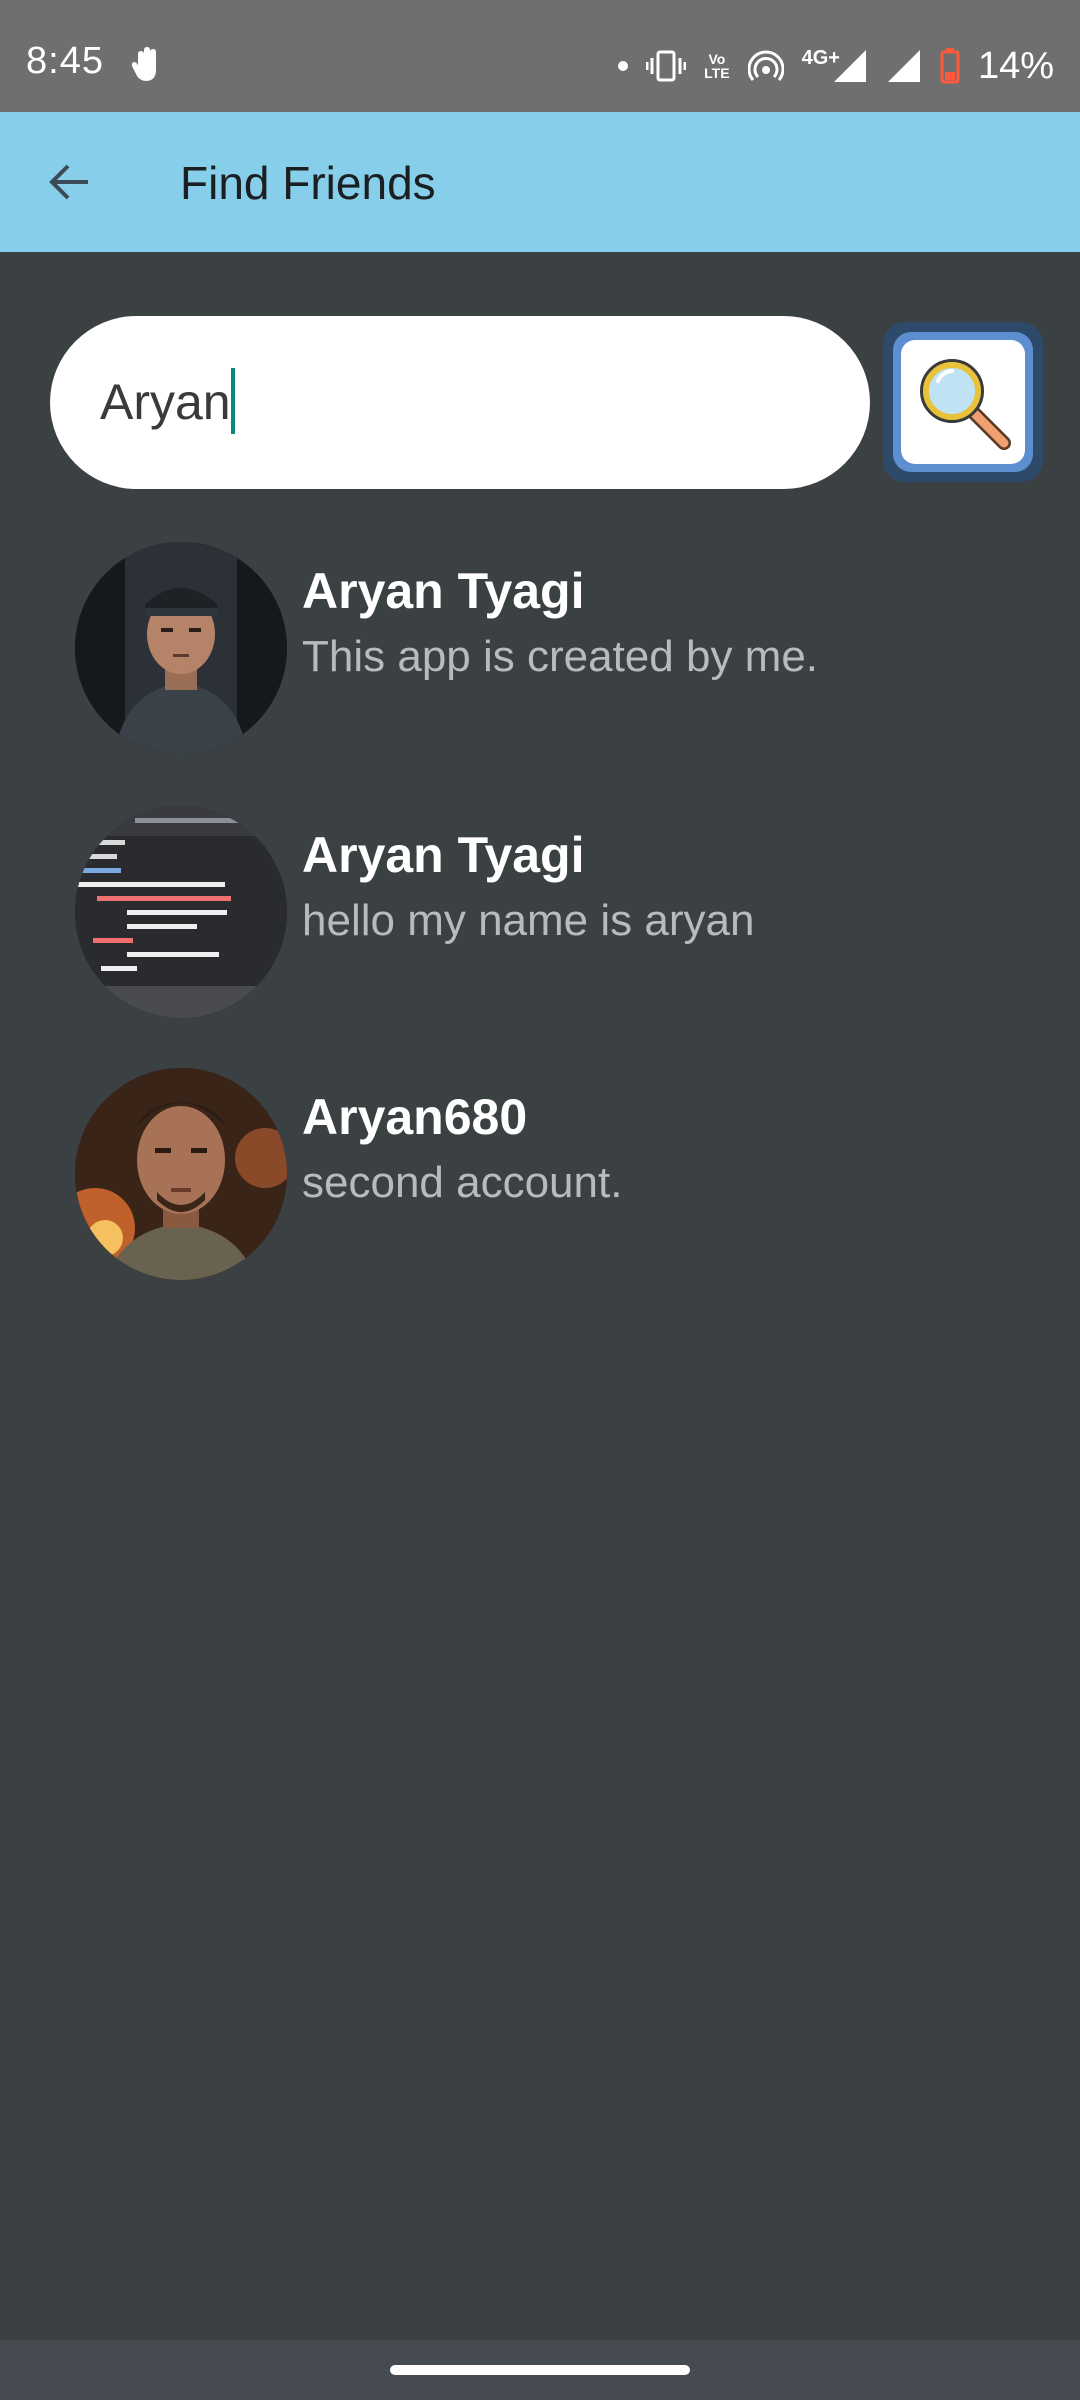  I want to click on list-item: Aryan680 second account., so click(540, 1172).